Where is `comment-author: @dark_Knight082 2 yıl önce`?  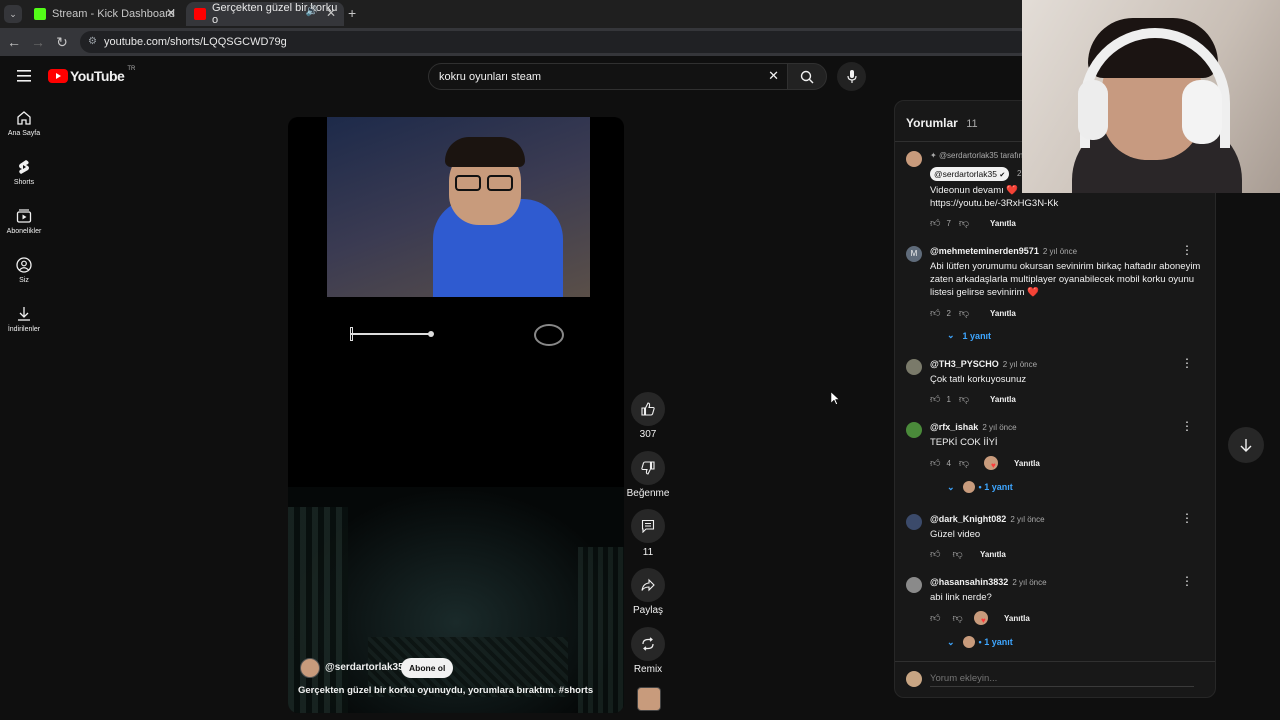 comment-author: @dark_Knight082 2 yıl önce is located at coordinates (987, 519).